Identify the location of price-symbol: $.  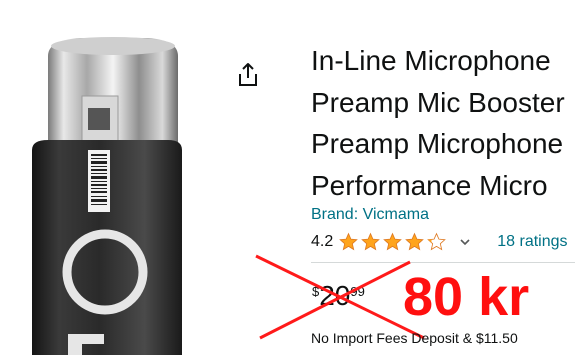
(316, 291).